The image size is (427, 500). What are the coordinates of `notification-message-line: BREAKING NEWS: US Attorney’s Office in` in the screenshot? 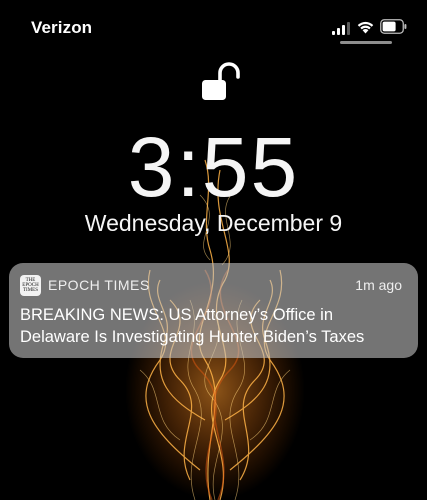 It's located at (176, 315).